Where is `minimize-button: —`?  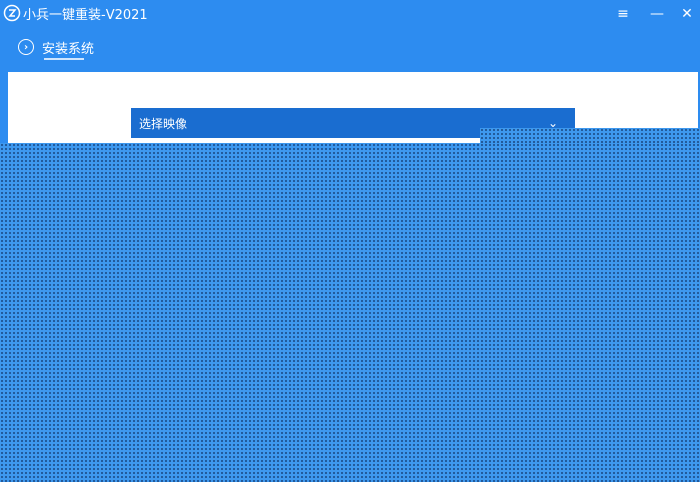 minimize-button: — is located at coordinates (657, 13).